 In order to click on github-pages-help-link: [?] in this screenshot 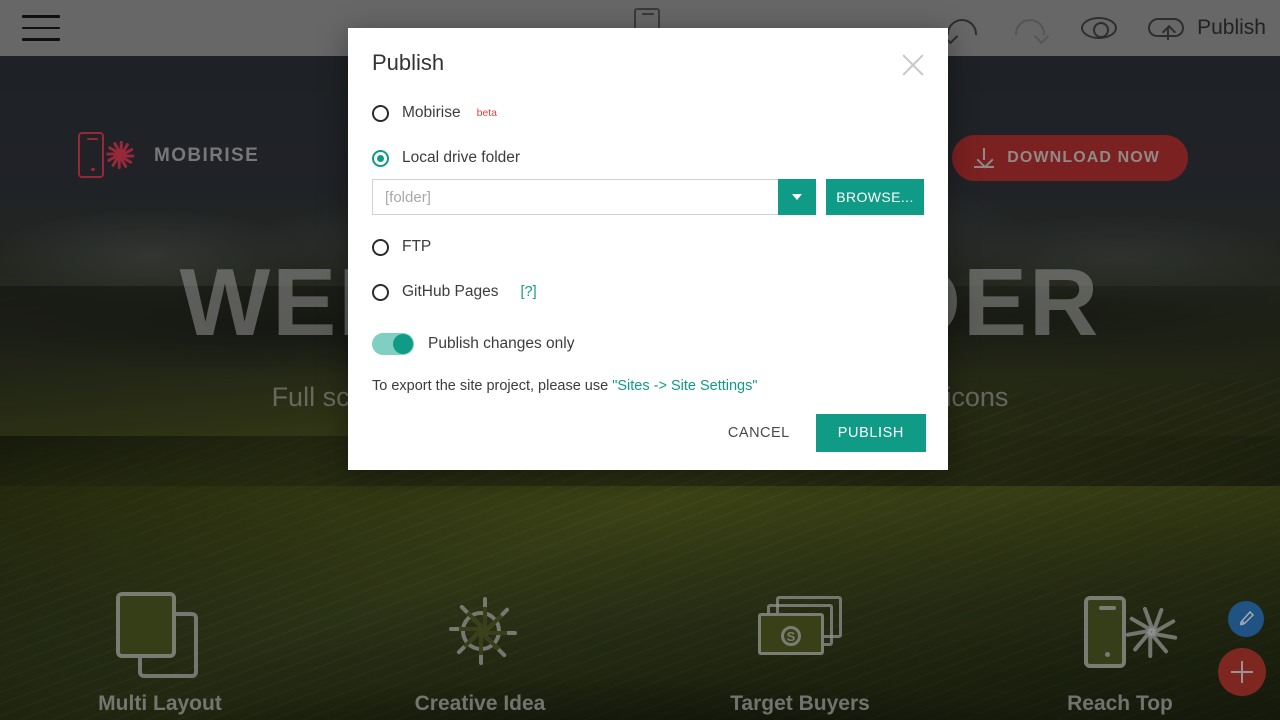, I will do `click(529, 292)`.